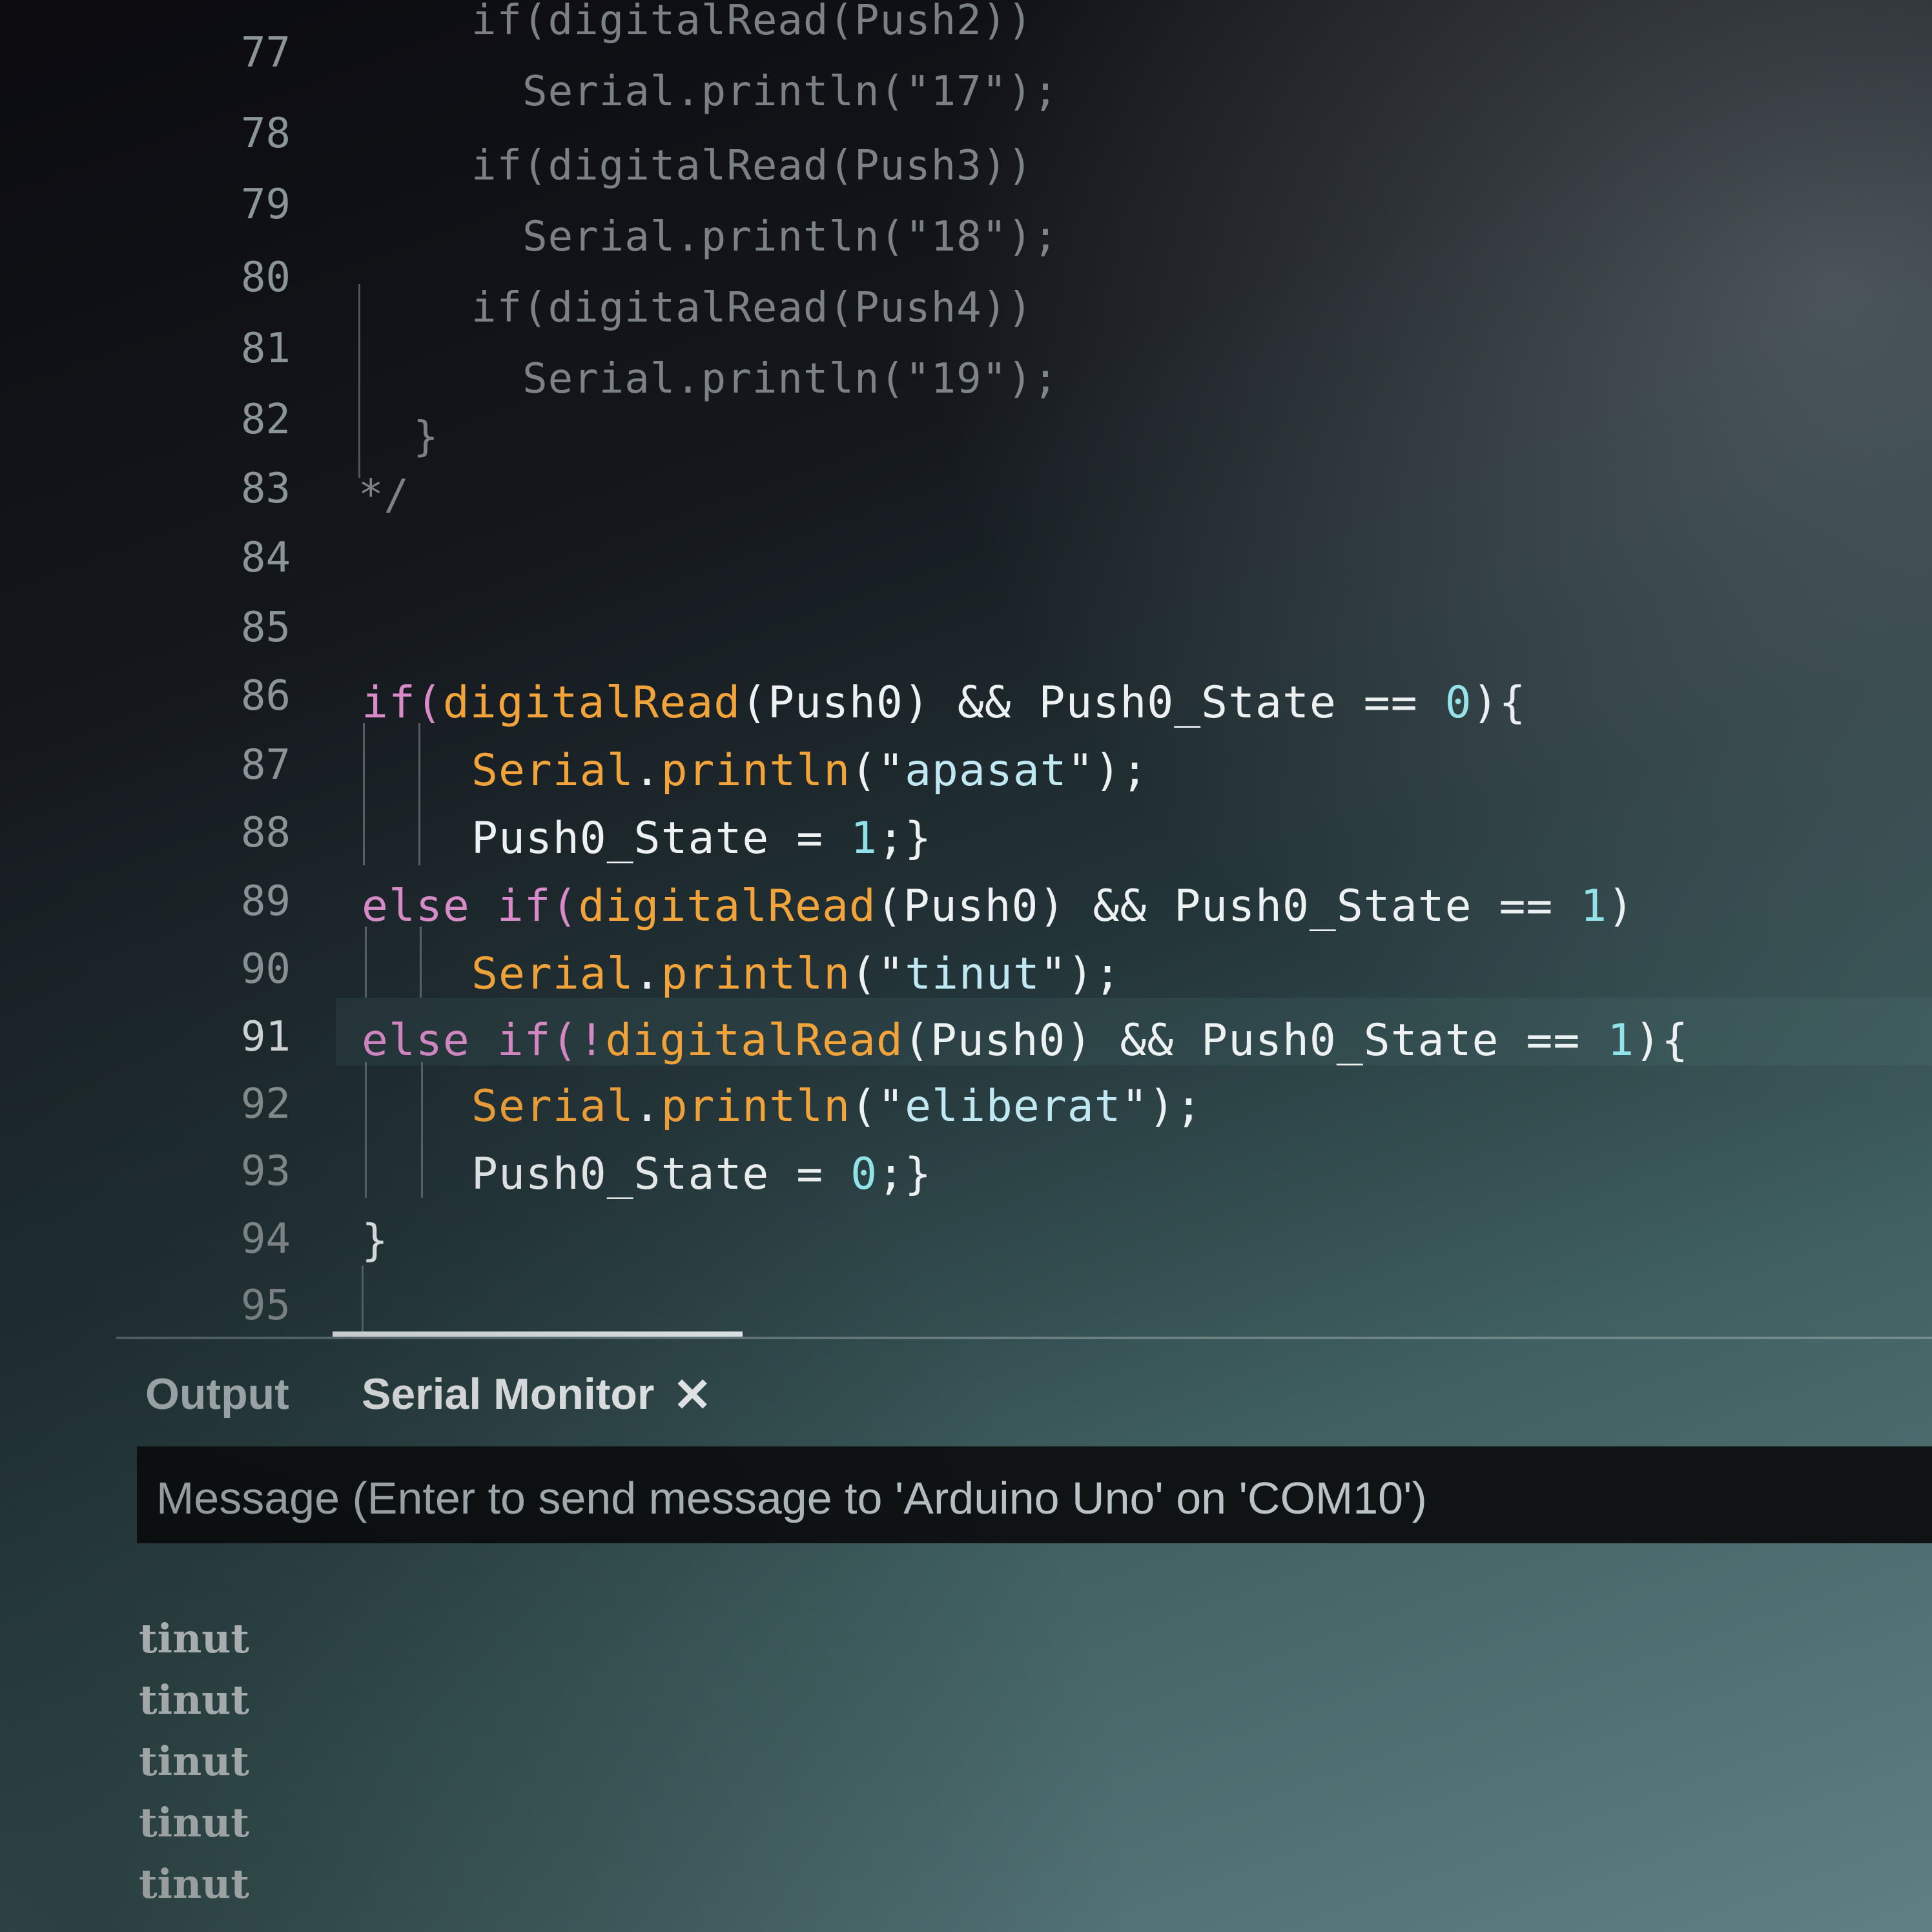 This screenshot has height=1932, width=1932. I want to click on active-tab-indicator, so click(538, 1334).